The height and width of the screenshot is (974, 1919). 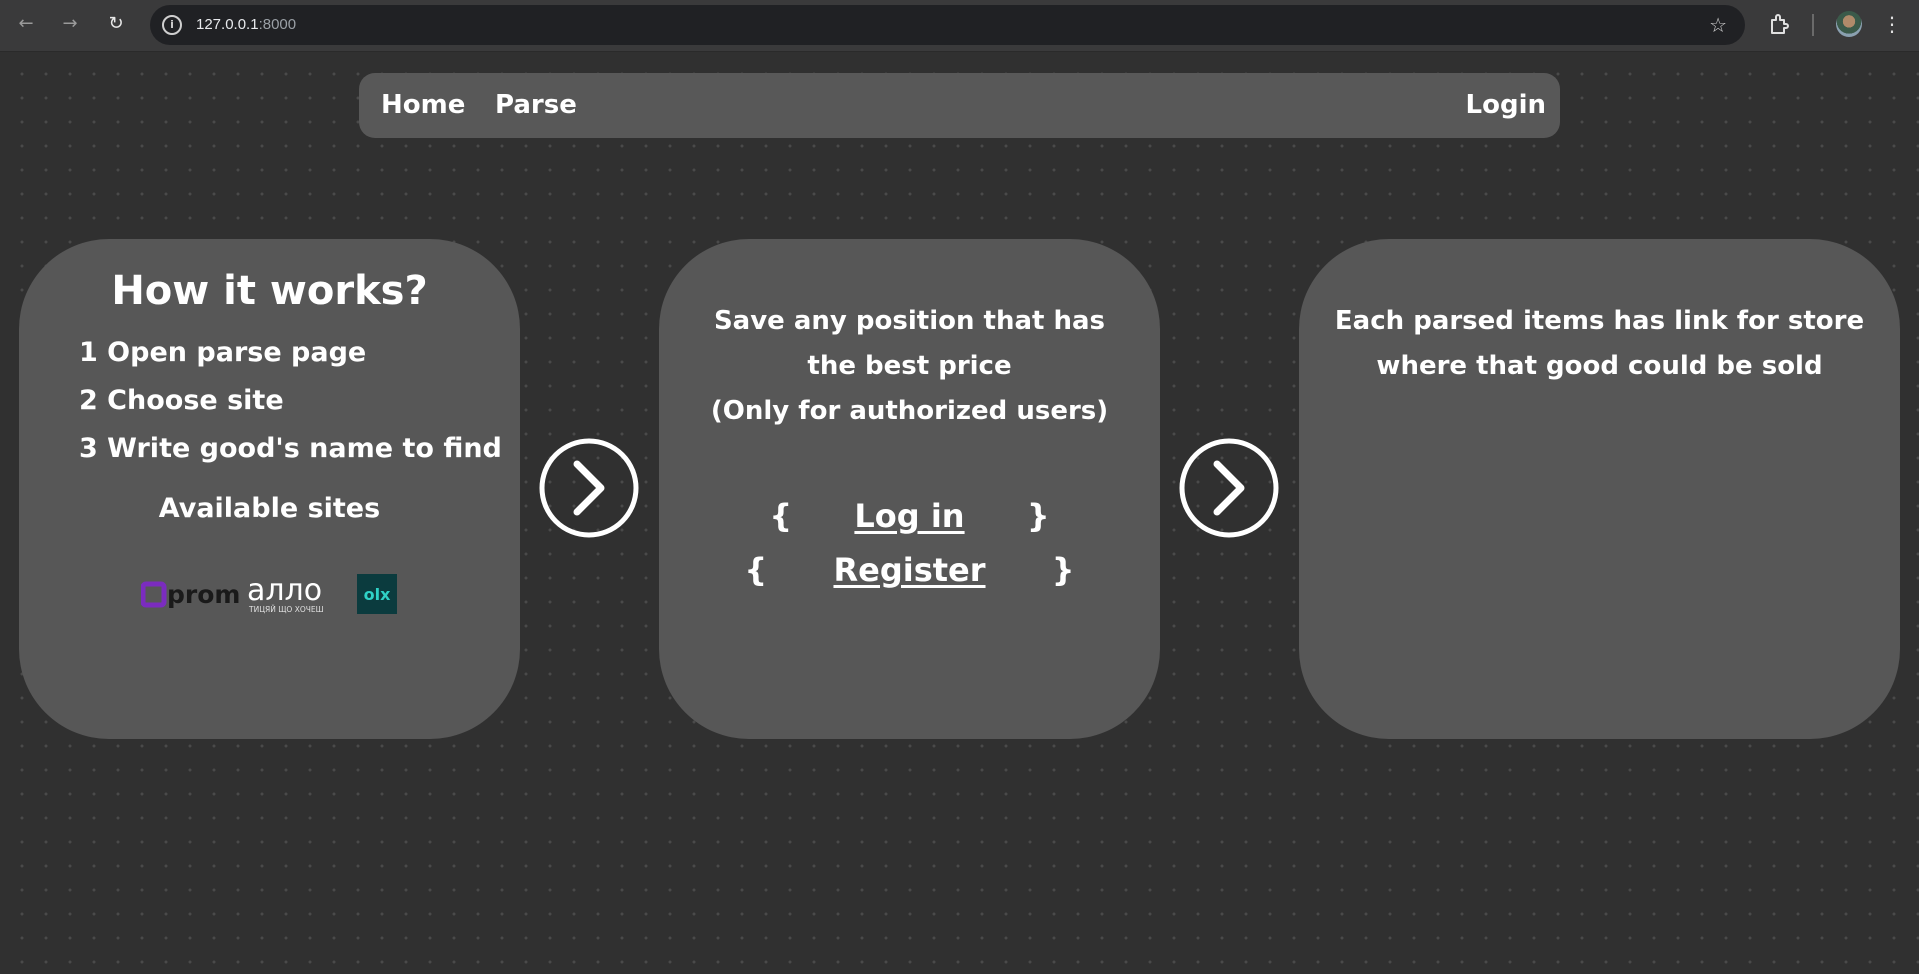 I want to click on olx-logo: olx, so click(x=377, y=594).